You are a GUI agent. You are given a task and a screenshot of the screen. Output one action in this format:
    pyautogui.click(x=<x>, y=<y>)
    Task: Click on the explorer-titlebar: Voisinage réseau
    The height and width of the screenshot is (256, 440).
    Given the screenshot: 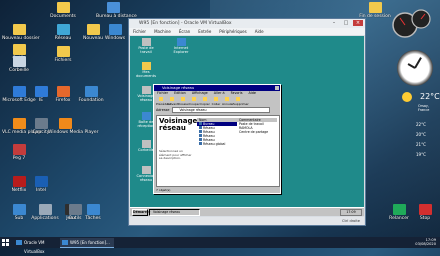 What is the action you would take?
    pyautogui.click(x=217, y=88)
    